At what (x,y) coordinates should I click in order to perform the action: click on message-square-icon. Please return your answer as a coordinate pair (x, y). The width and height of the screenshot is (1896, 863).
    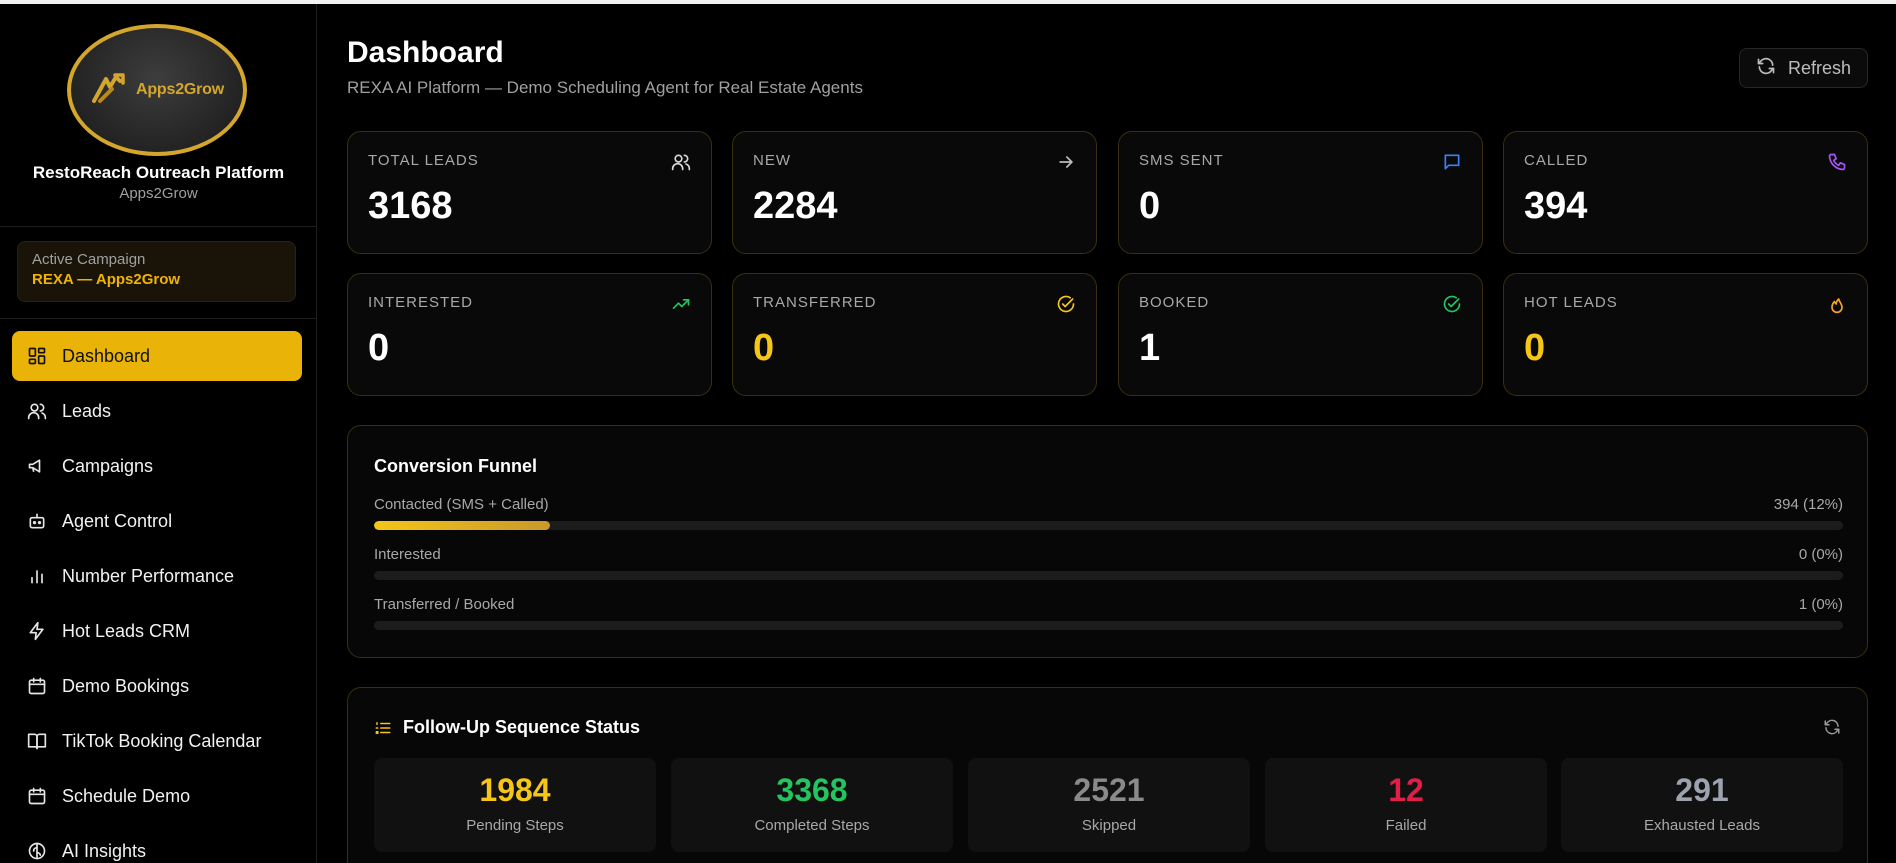
    Looking at the image, I should click on (1452, 162).